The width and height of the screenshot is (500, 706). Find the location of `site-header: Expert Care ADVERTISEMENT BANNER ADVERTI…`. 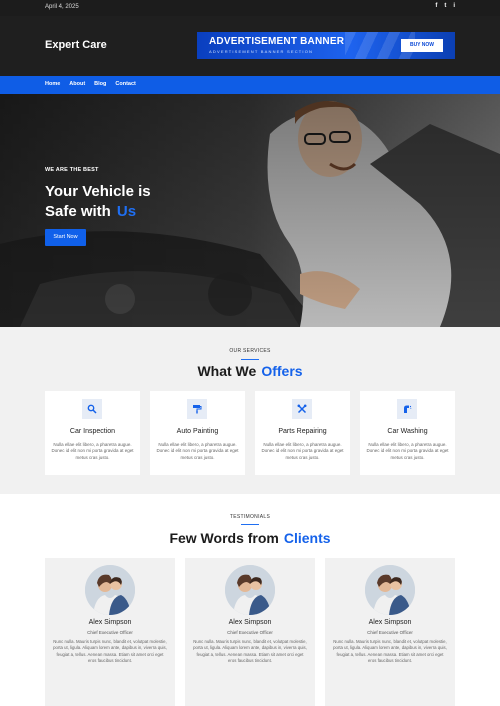

site-header: Expert Care ADVERTISEMENT BANNER ADVERTI… is located at coordinates (250, 46).